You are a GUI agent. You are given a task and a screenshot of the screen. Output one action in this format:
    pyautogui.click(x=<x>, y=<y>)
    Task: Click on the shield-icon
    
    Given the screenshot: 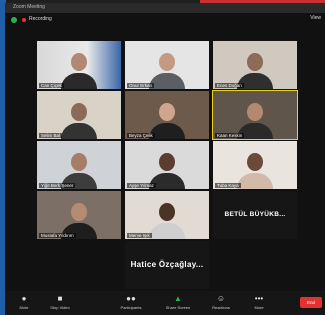 What is the action you would take?
    pyautogui.click(x=14, y=20)
    